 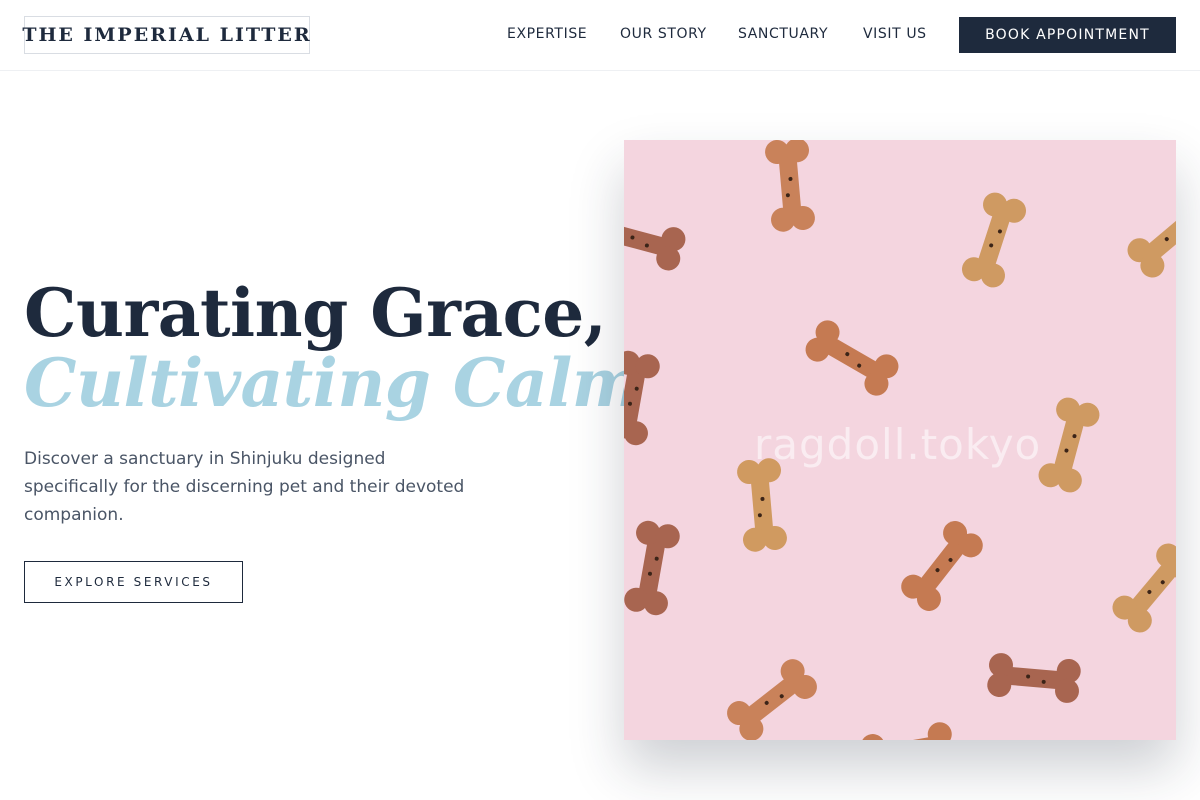 I want to click on hero-title: Curating Grace, Cultivating Calm., so click(x=344, y=348).